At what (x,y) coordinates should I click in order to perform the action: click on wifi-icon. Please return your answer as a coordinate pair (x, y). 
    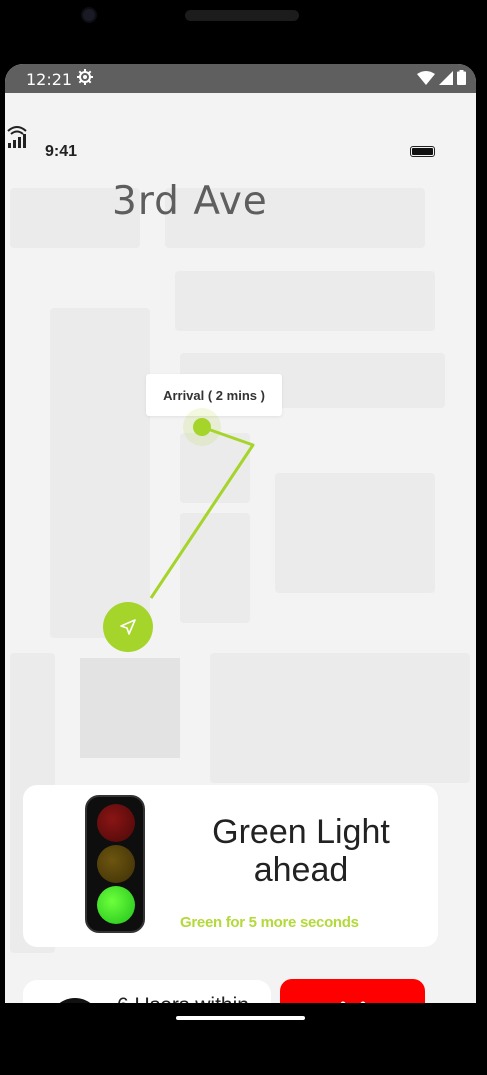
    Looking at the image, I should click on (426, 80).